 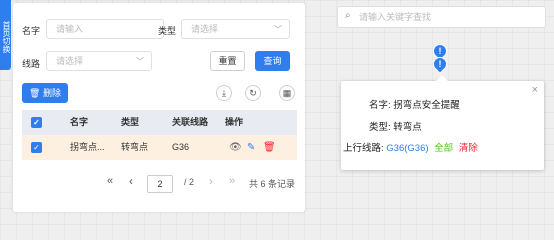 I want to click on name-input: 请输入, so click(x=105, y=29).